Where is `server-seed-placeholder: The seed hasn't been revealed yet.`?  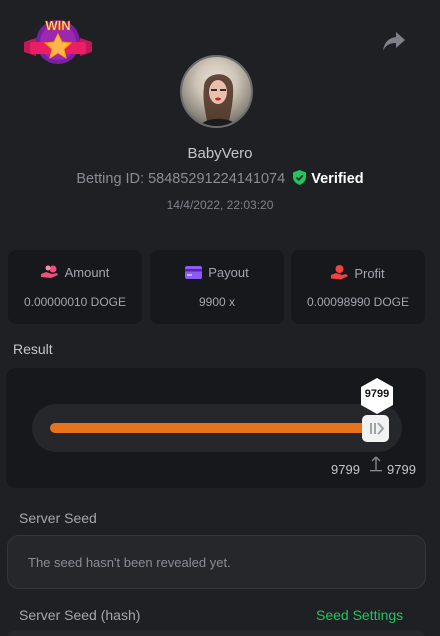
server-seed-placeholder: The seed hasn't been revealed yet. is located at coordinates (129, 562).